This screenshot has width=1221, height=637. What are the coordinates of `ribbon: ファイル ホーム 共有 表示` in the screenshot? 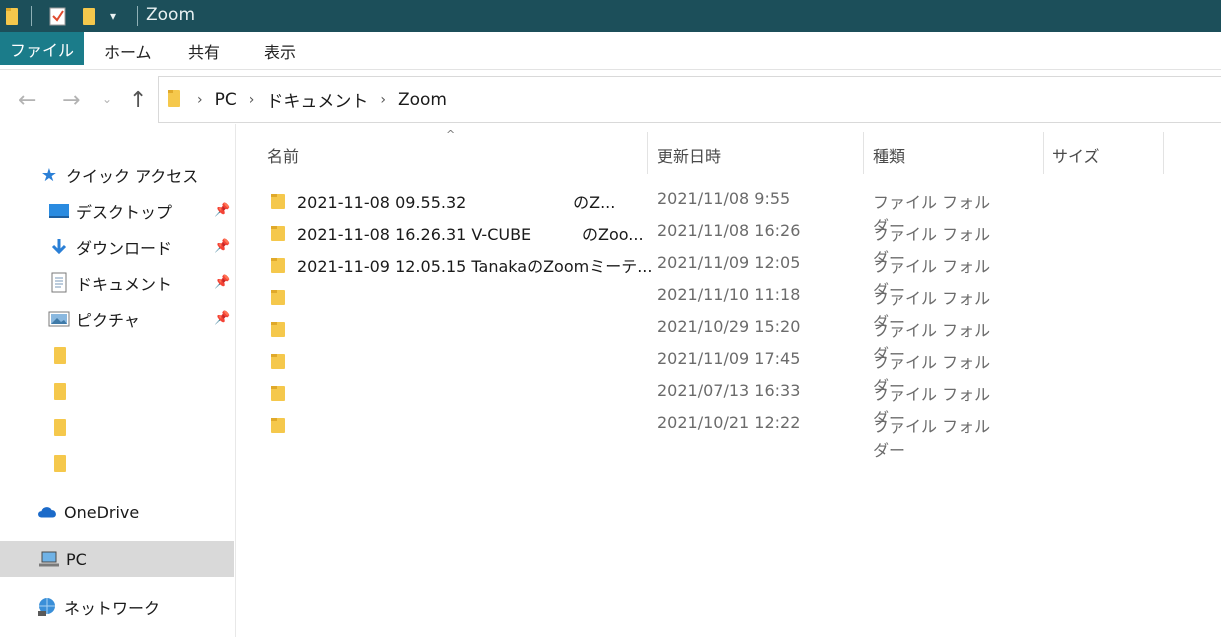 It's located at (610, 51).